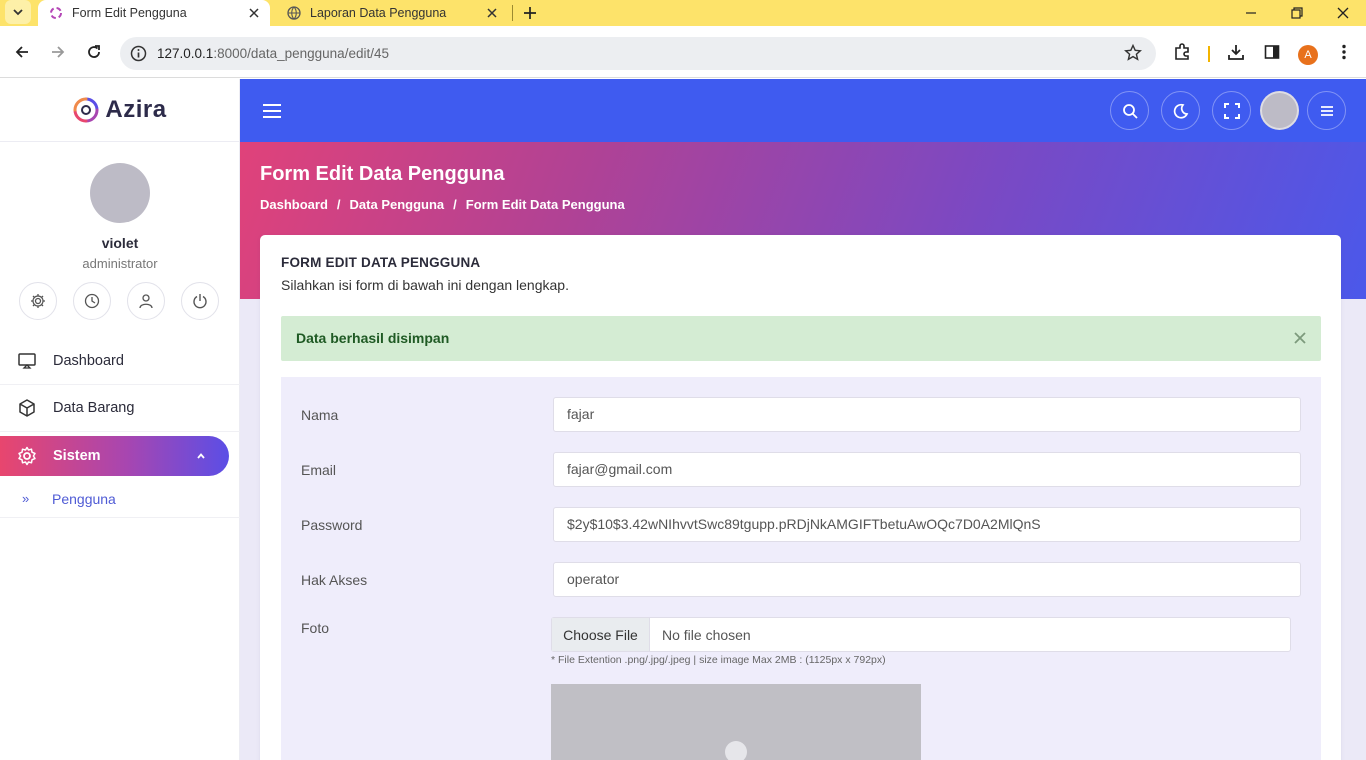 This screenshot has width=1366, height=760. Describe the element at coordinates (56, 13) in the screenshot. I see `tab-favicon-icon` at that location.